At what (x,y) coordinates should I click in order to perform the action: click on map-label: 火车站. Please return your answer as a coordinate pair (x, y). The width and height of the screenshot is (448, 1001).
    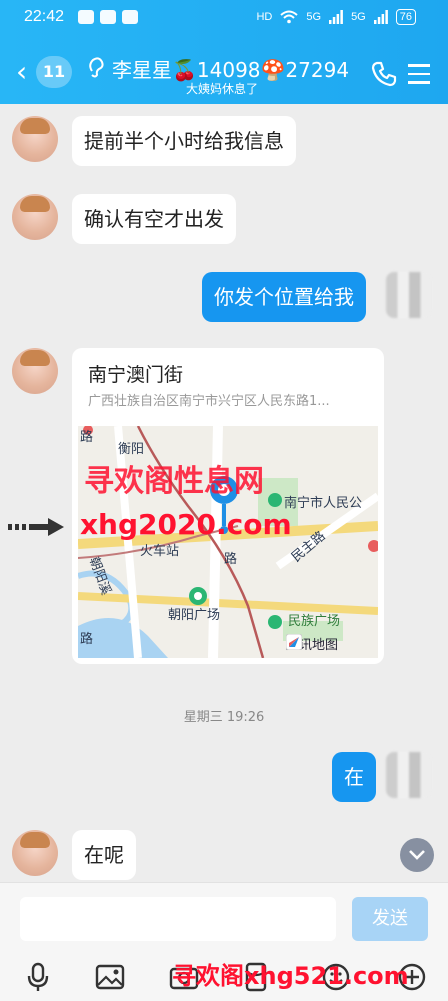
    Looking at the image, I should click on (160, 551).